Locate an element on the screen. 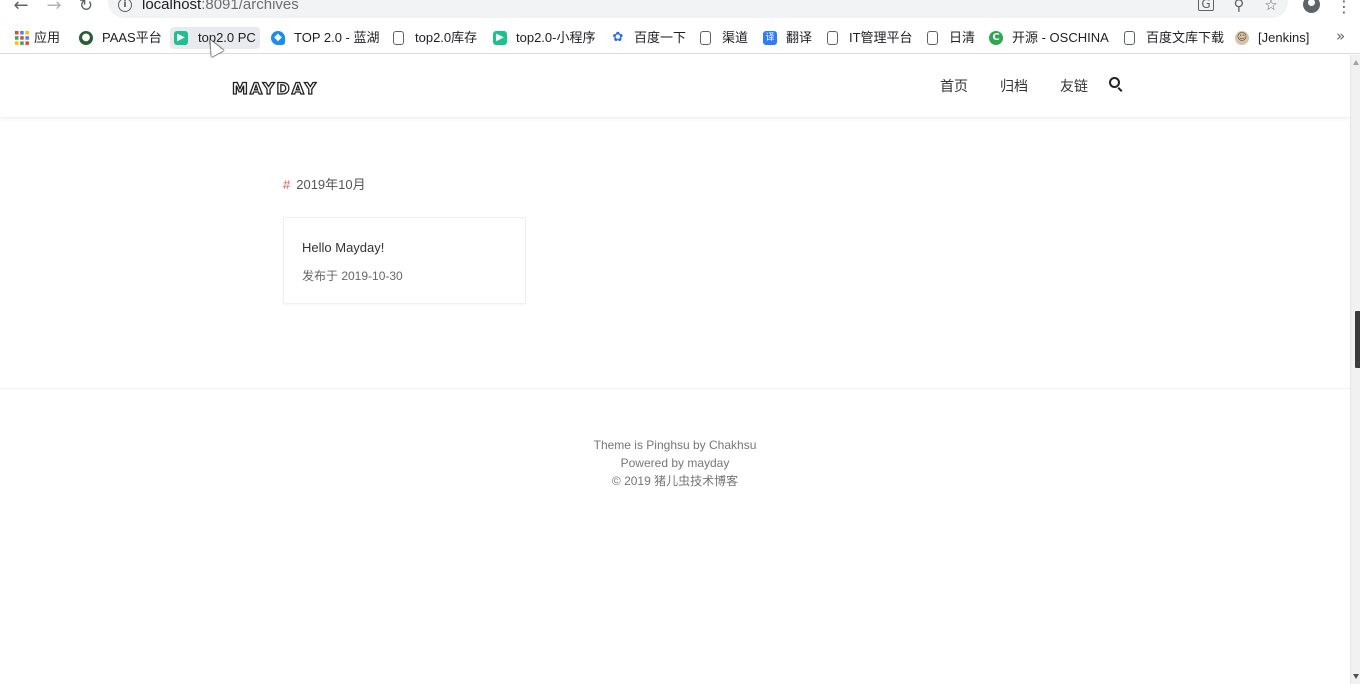 This screenshot has height=684, width=1360. scrollbar-thumb is located at coordinates (1357, 339).